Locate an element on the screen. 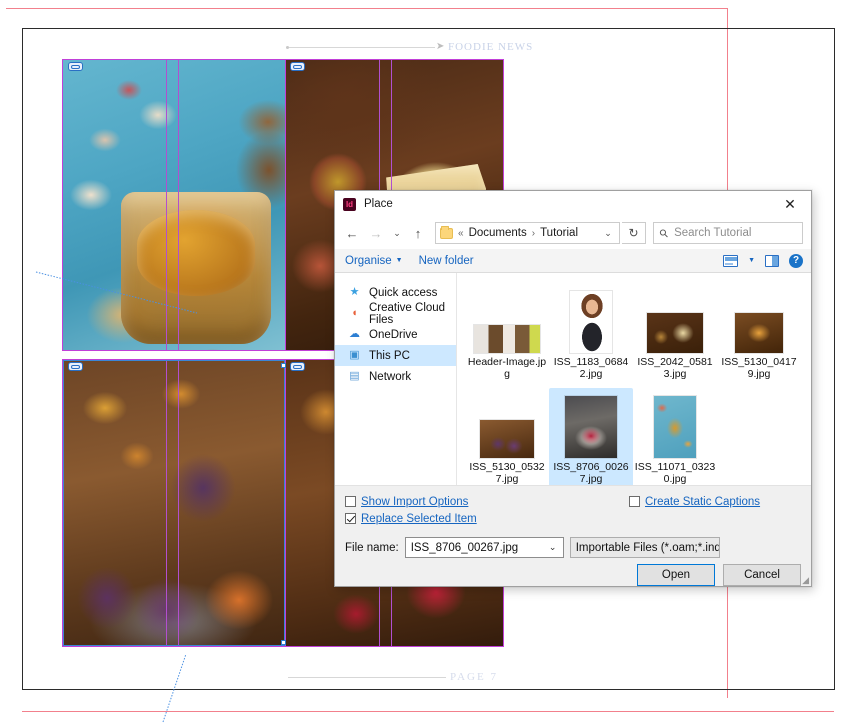  up-button: ↑ is located at coordinates (418, 233).